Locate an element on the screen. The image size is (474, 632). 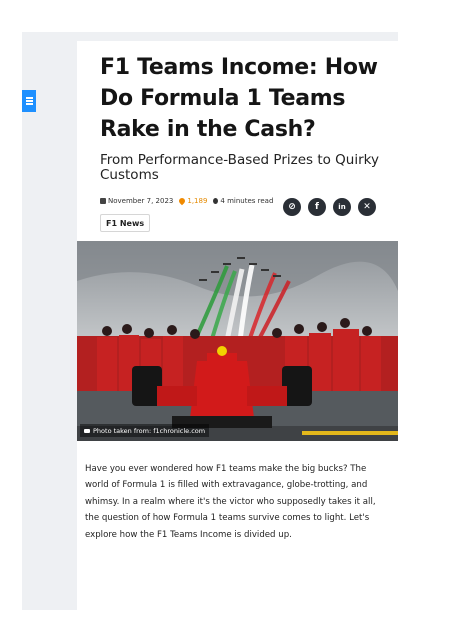
facebook-icon: f is located at coordinates (317, 207).